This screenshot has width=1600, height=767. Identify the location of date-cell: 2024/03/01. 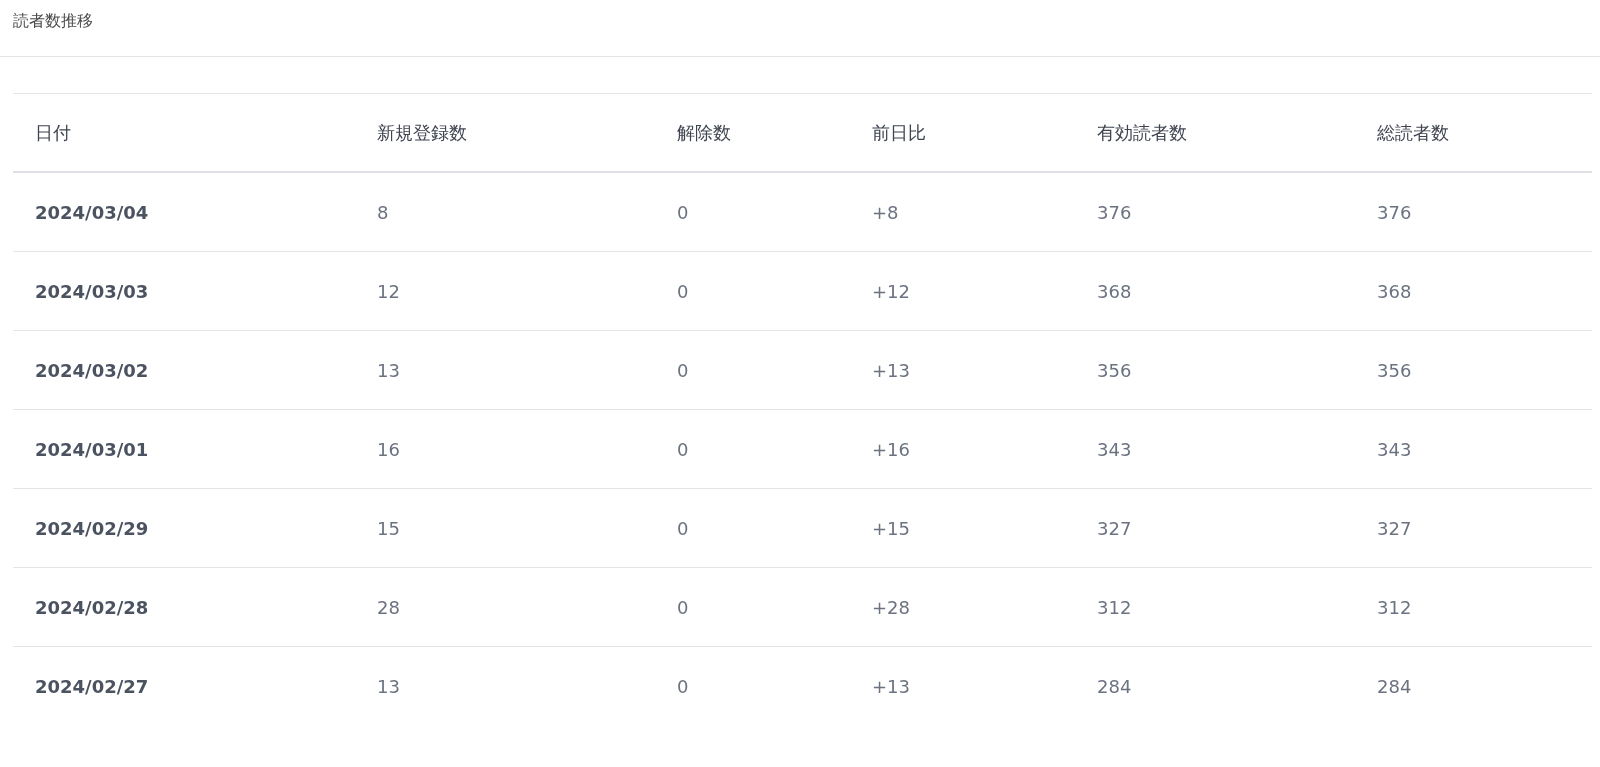
(184, 449).